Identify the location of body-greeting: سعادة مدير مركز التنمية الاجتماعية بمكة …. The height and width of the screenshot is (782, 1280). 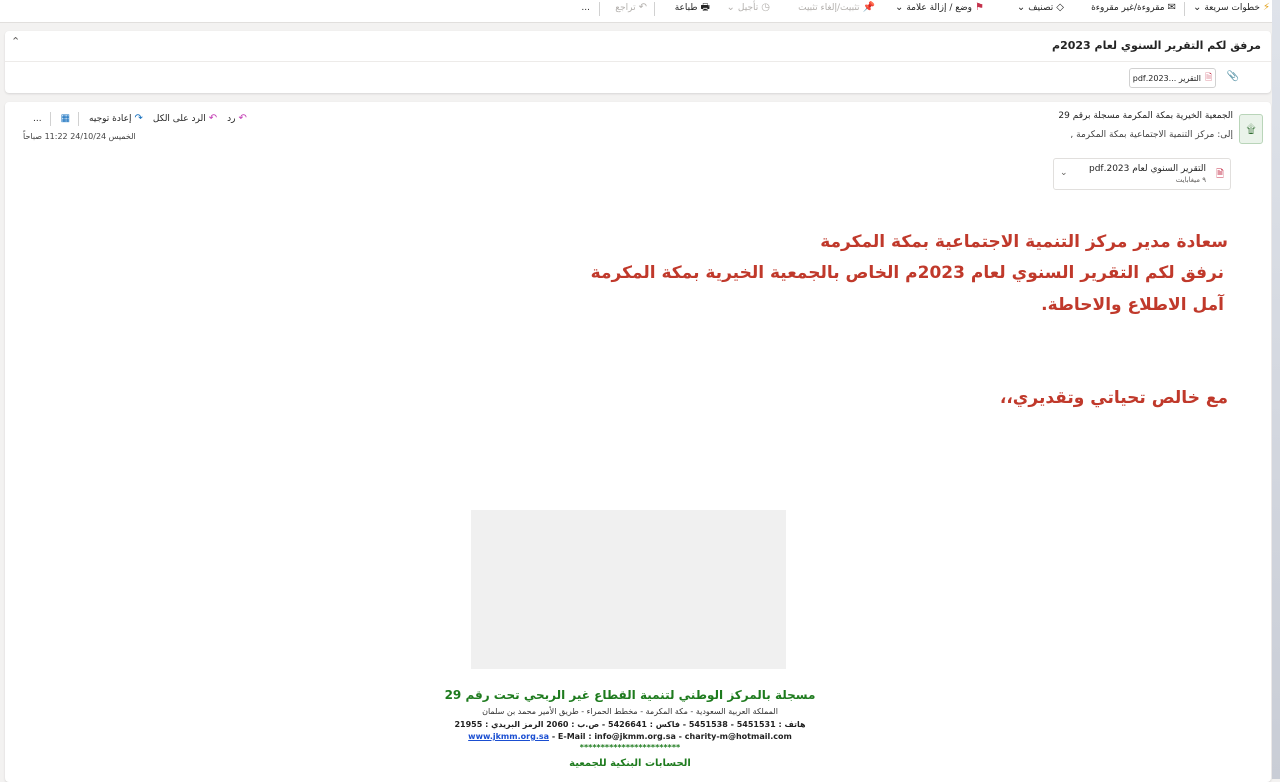
(1024, 242).